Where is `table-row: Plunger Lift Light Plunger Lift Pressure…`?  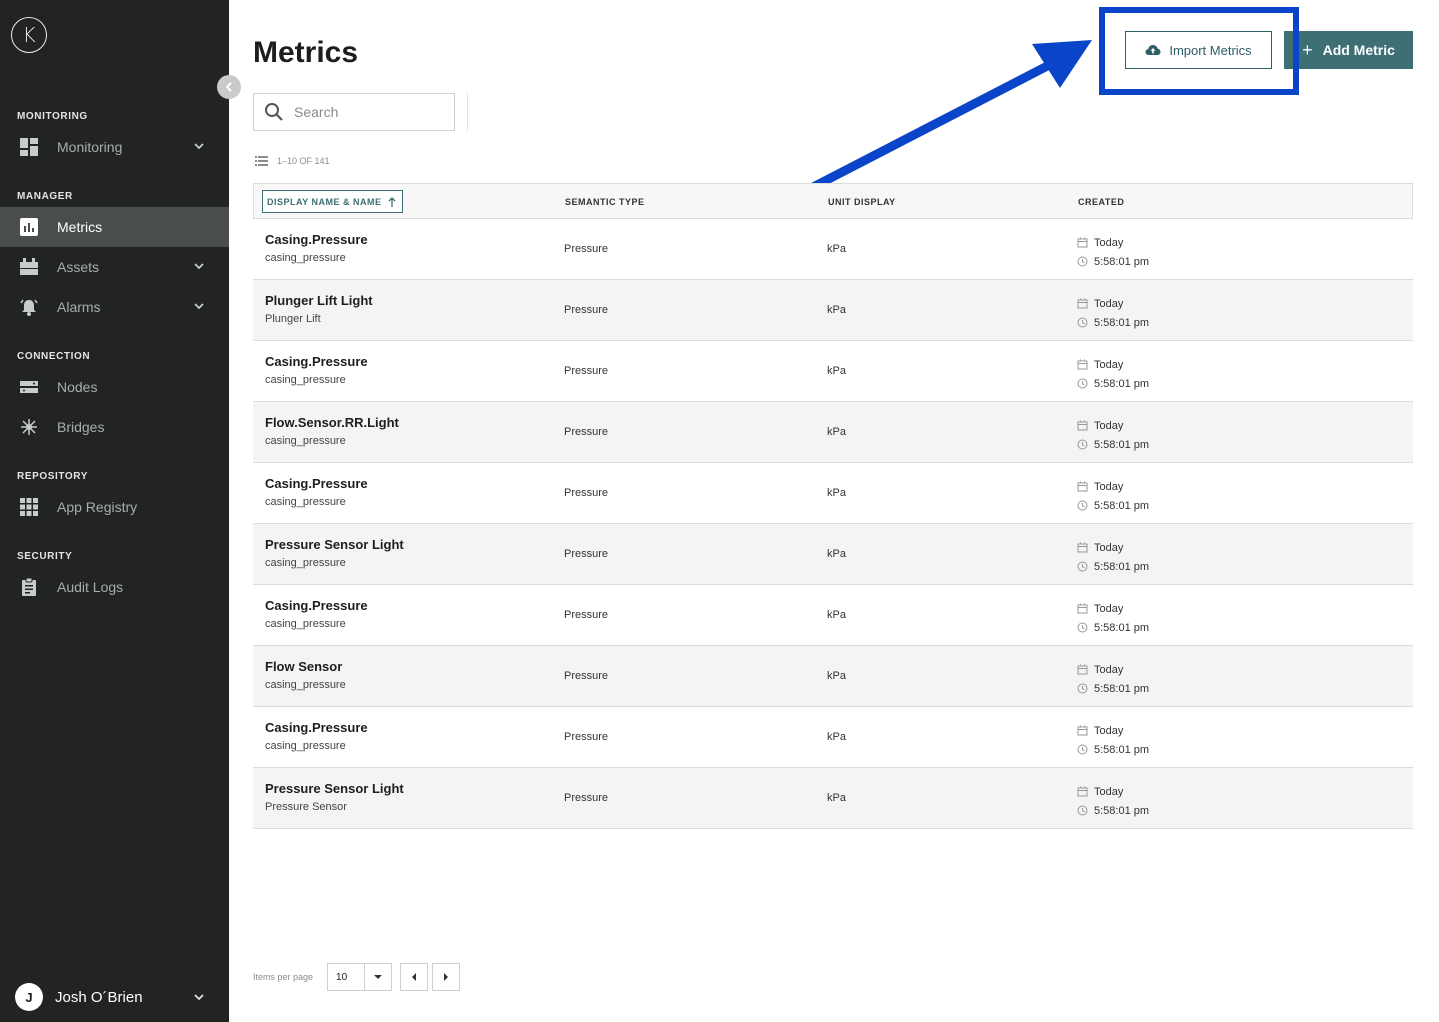 table-row: Plunger Lift Light Plunger Lift Pressure… is located at coordinates (833, 310).